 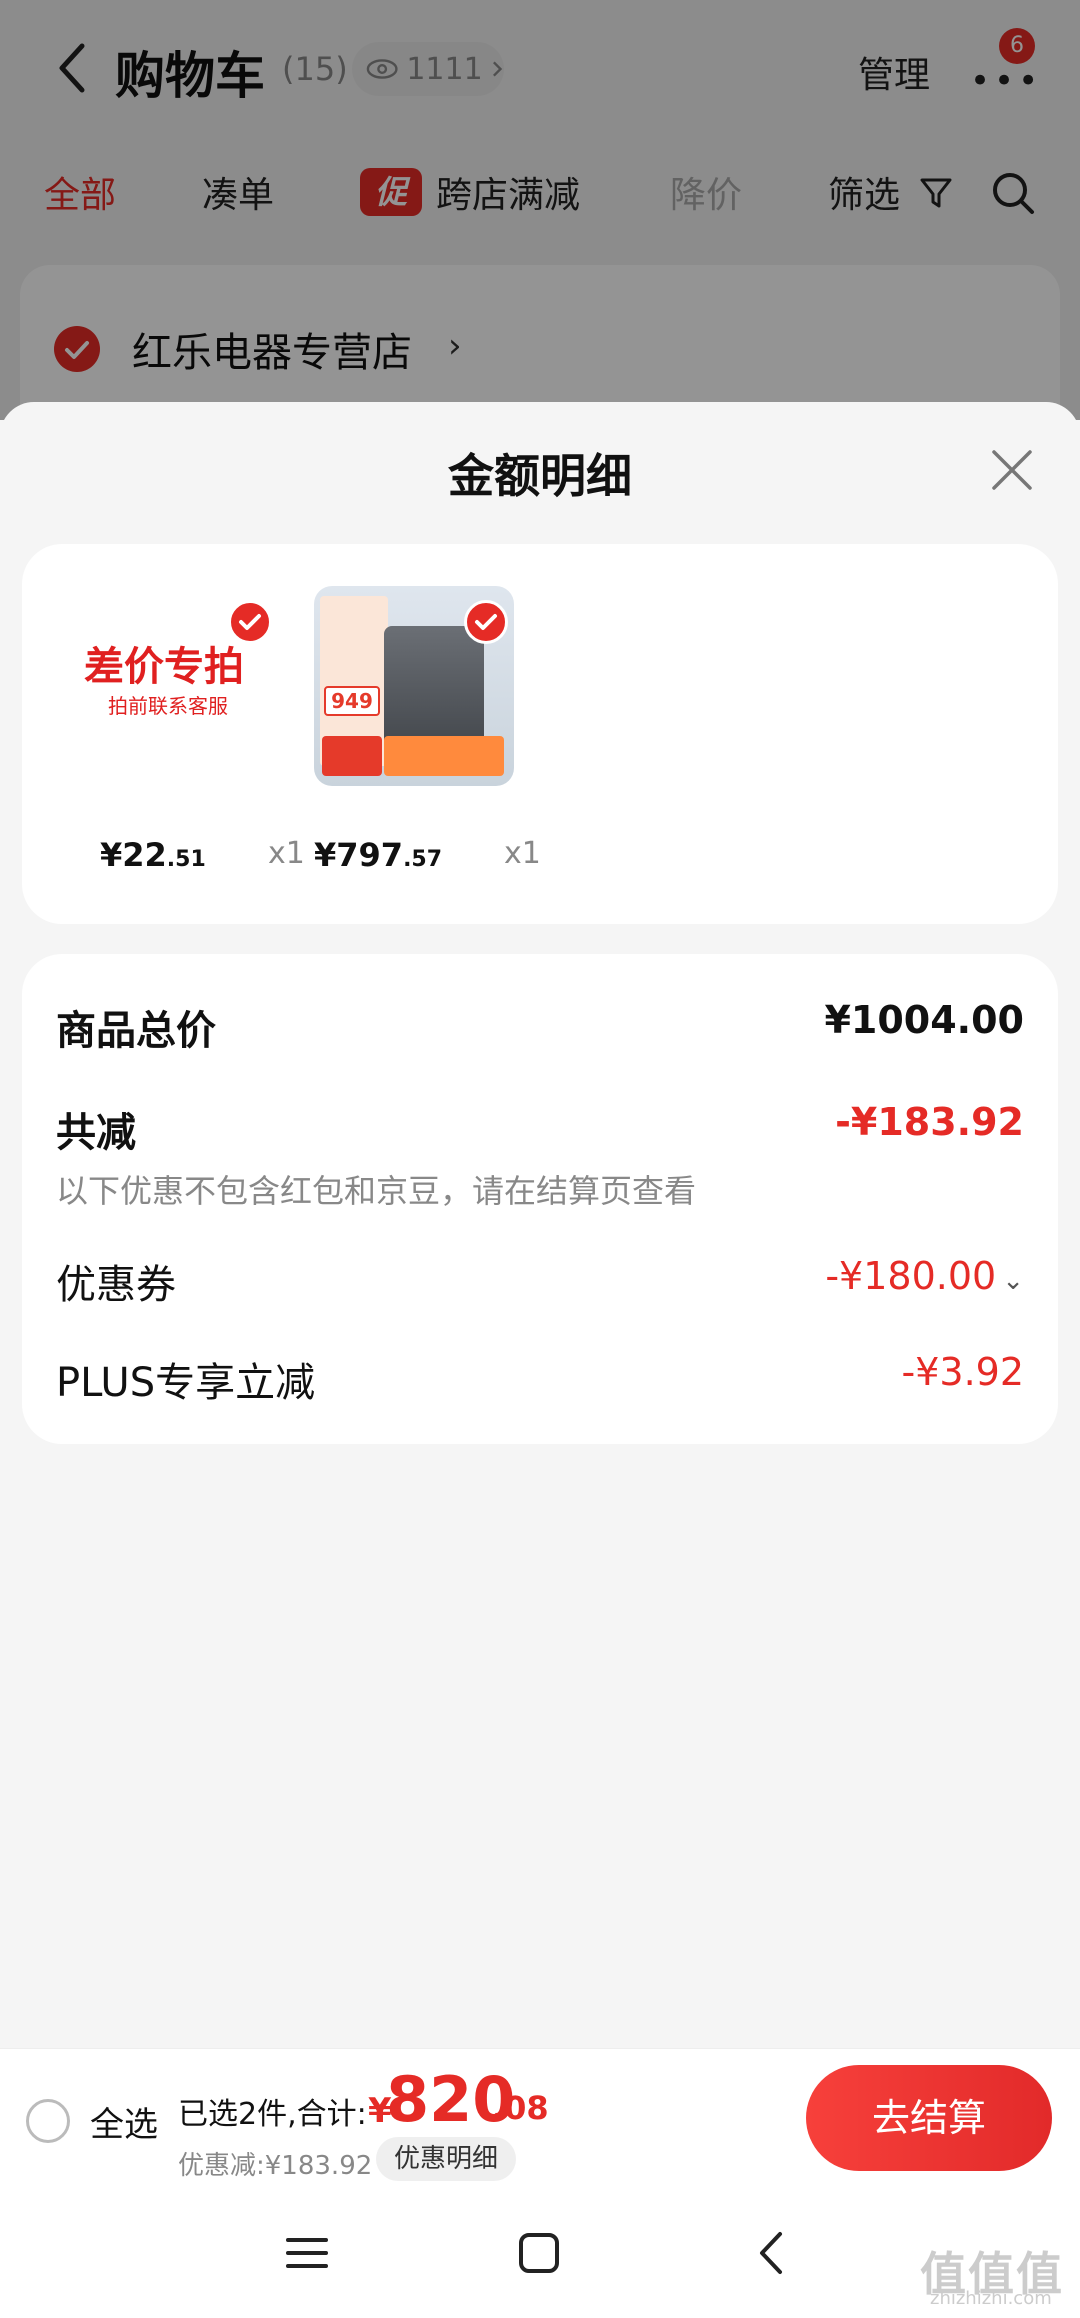 What do you see at coordinates (911, 1276) in the screenshot?
I see `coupon-value: -¥180.00` at bounding box center [911, 1276].